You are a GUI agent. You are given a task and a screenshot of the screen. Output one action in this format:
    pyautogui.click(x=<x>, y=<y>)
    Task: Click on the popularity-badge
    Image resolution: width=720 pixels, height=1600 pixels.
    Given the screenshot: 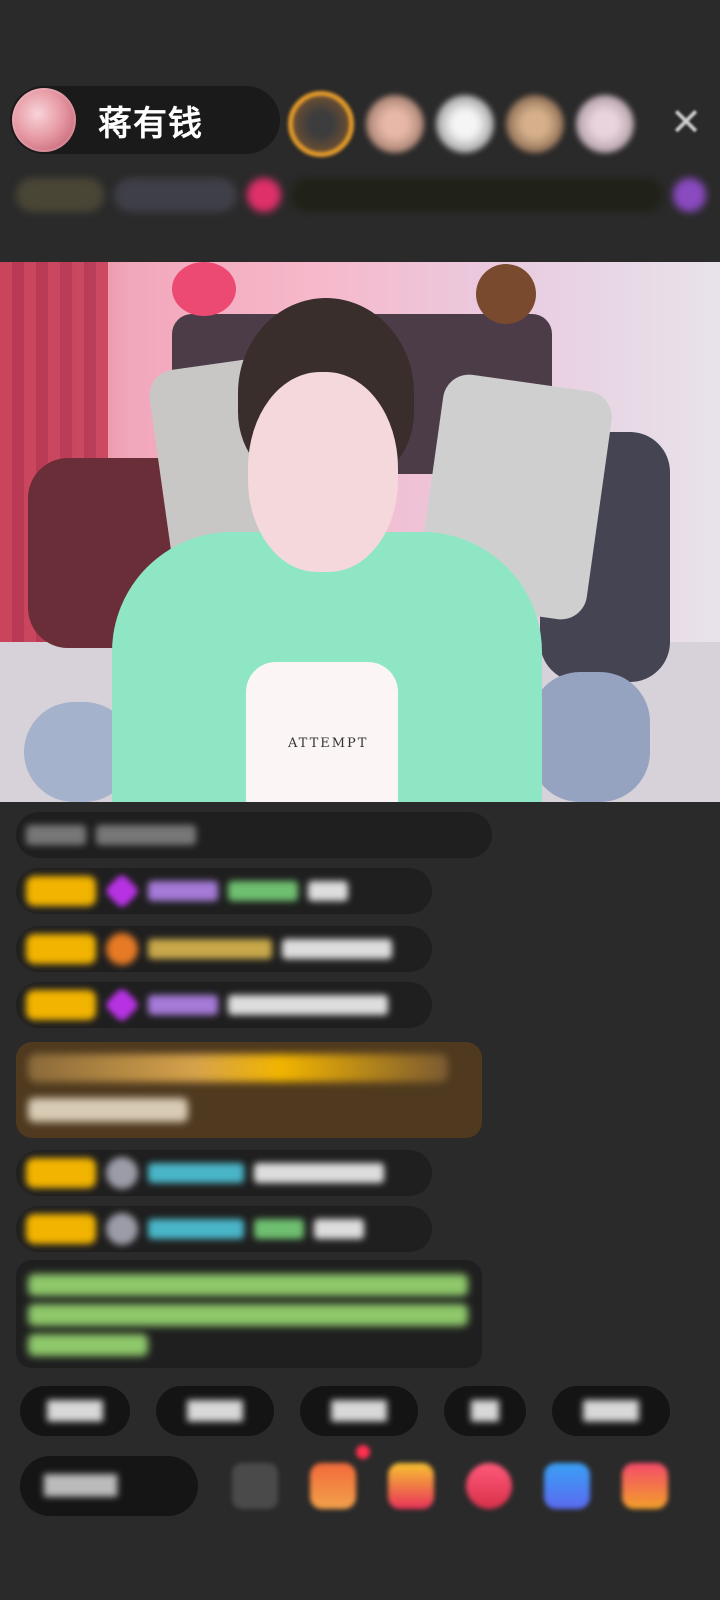 What is the action you would take?
    pyautogui.click(x=176, y=195)
    